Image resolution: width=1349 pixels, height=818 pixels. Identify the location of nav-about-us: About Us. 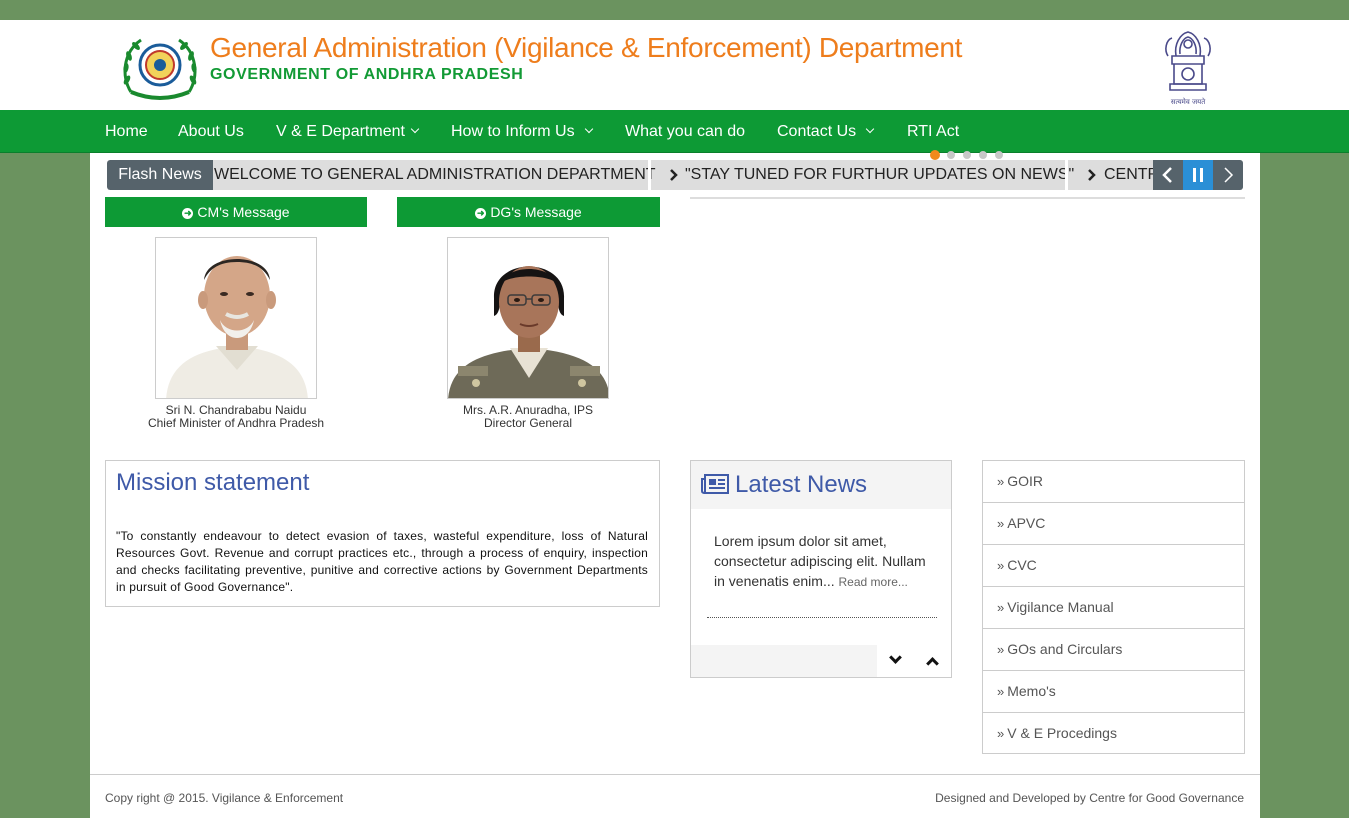
(211, 131).